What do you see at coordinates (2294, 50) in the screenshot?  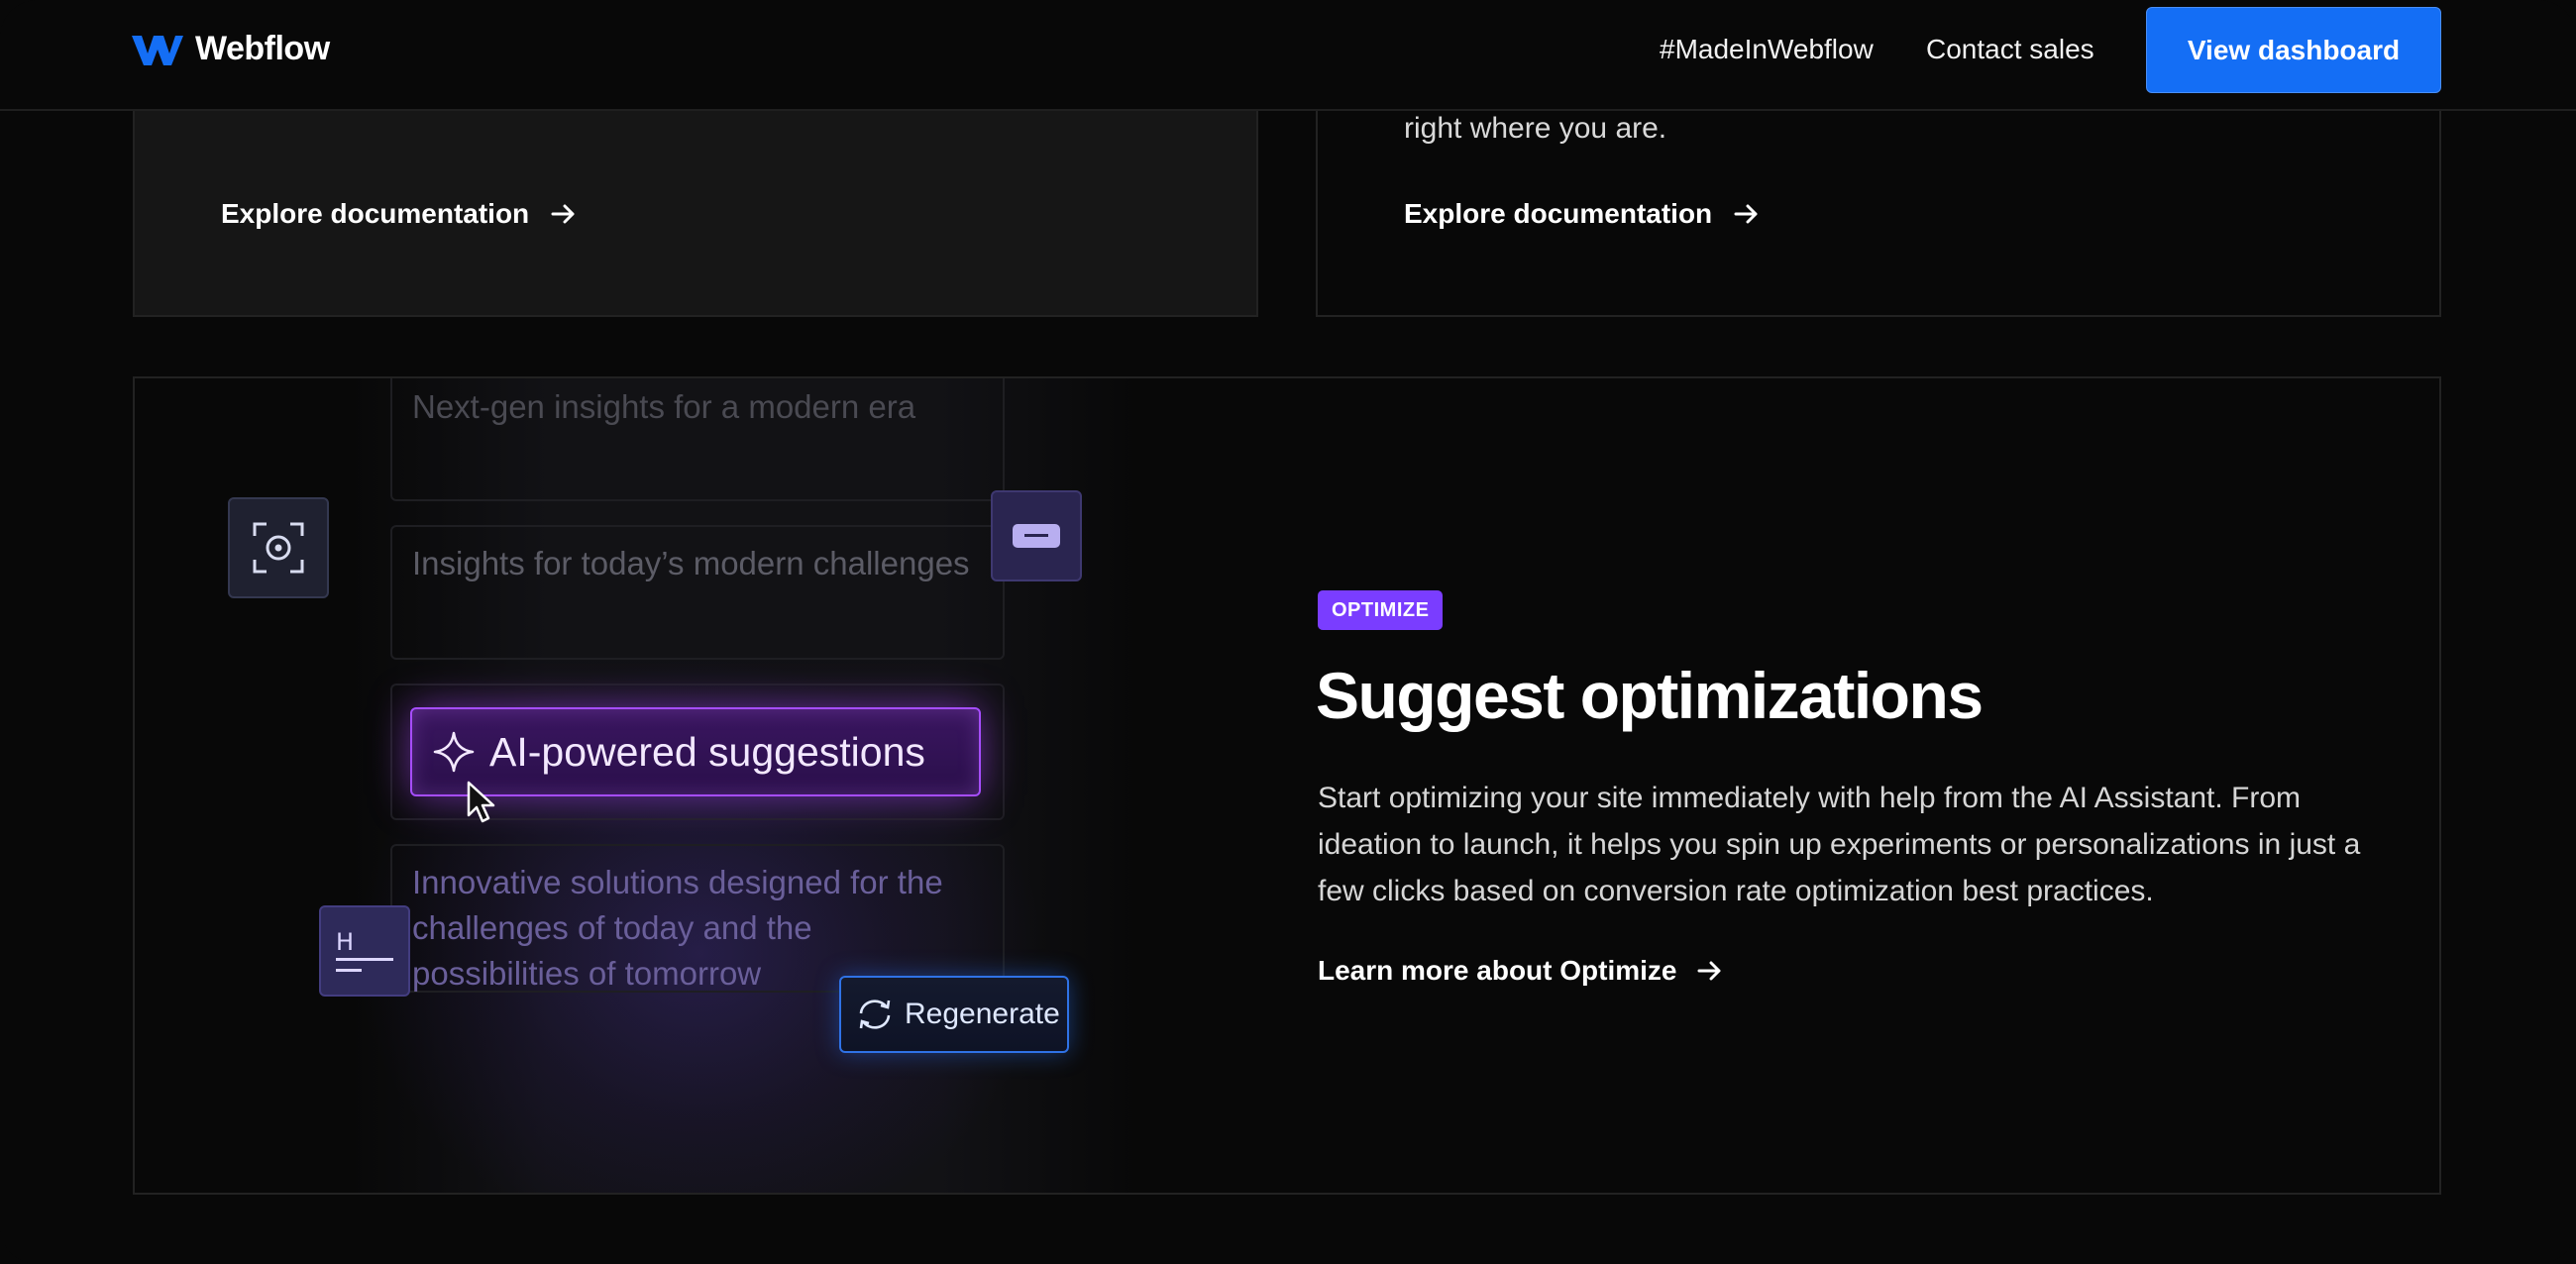 I see `view-dashboard-button: View dashboard` at bounding box center [2294, 50].